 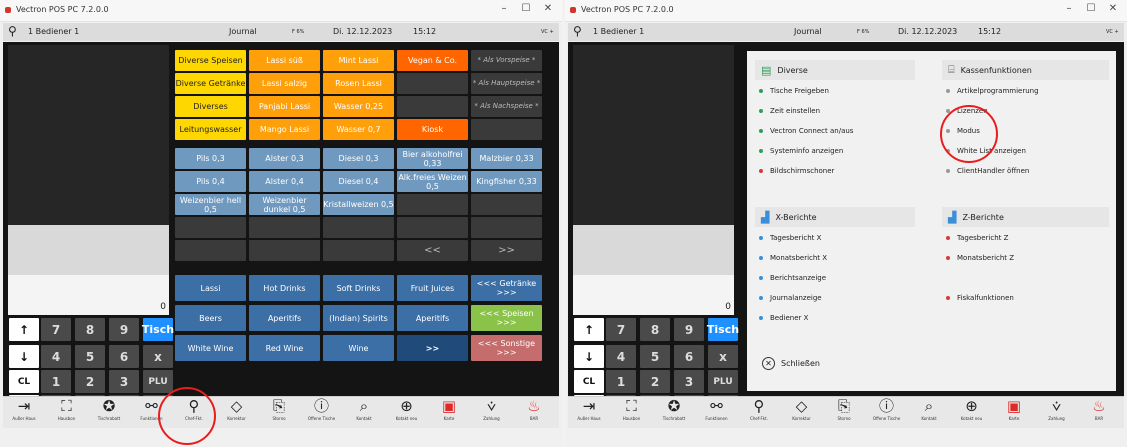 I want to click on product-button: Diverses, so click(x=210, y=106).